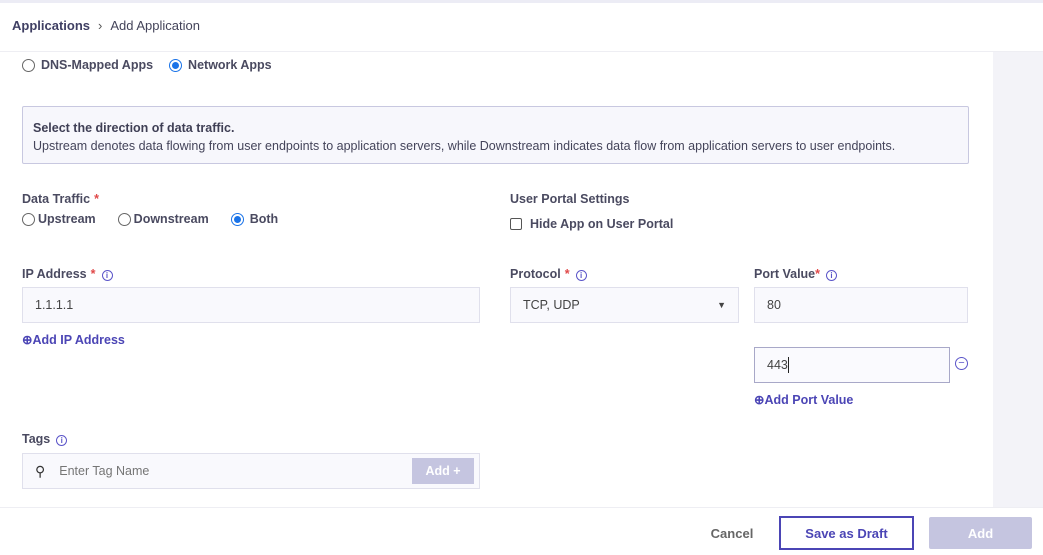 The width and height of the screenshot is (1043, 555). Describe the element at coordinates (176, 65) in the screenshot. I see `radio-circle-selected` at that location.